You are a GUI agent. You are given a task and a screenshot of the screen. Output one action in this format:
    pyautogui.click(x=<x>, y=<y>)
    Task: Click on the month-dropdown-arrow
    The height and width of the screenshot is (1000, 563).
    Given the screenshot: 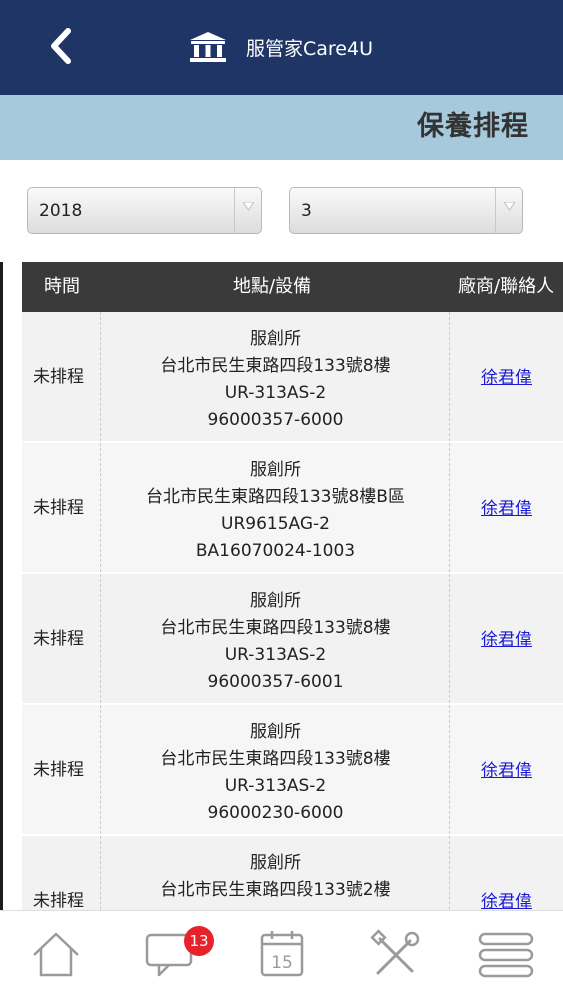 What is the action you would take?
    pyautogui.click(x=508, y=210)
    